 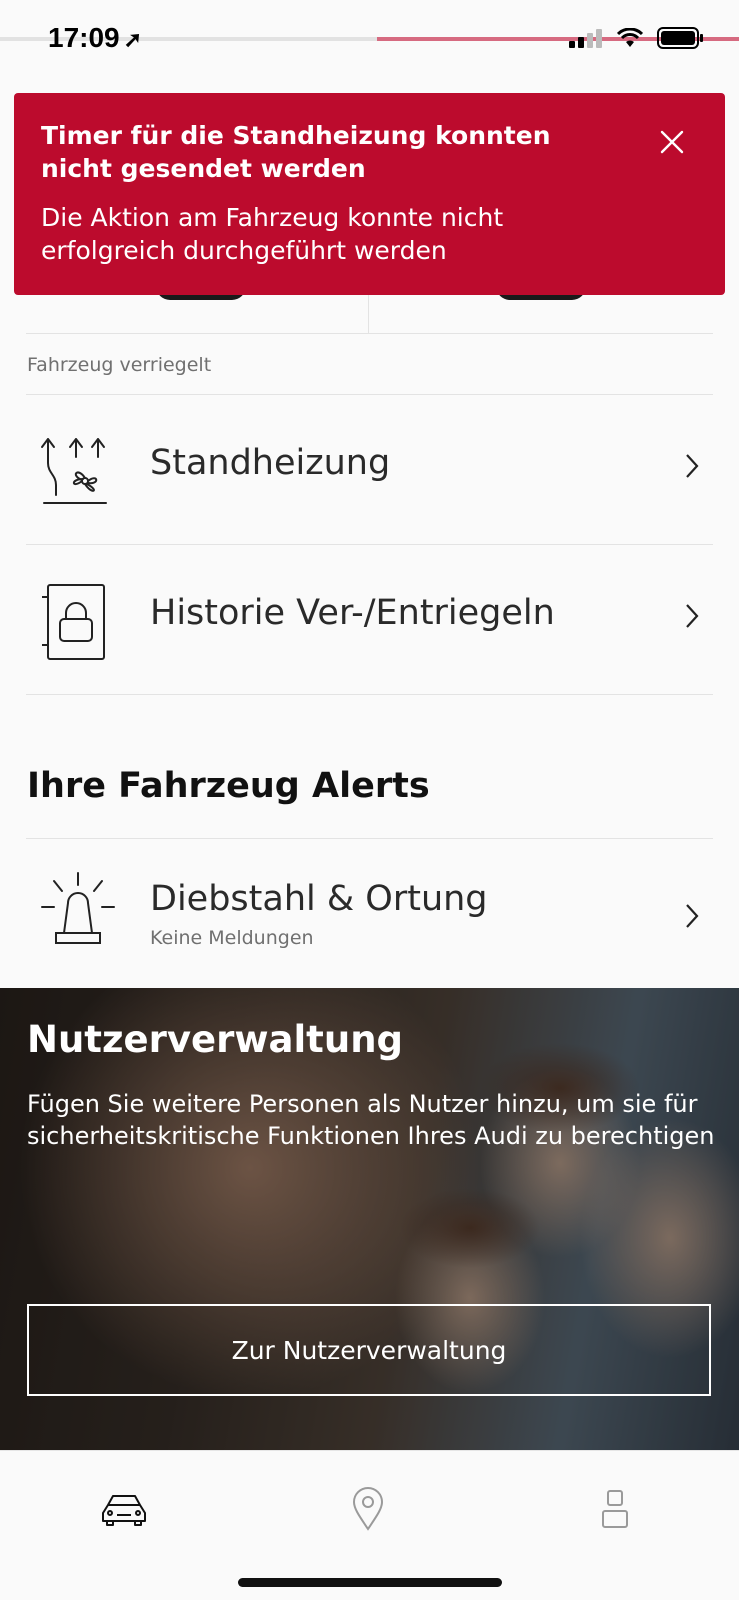 I want to click on location-pin-icon, so click(x=368, y=1509).